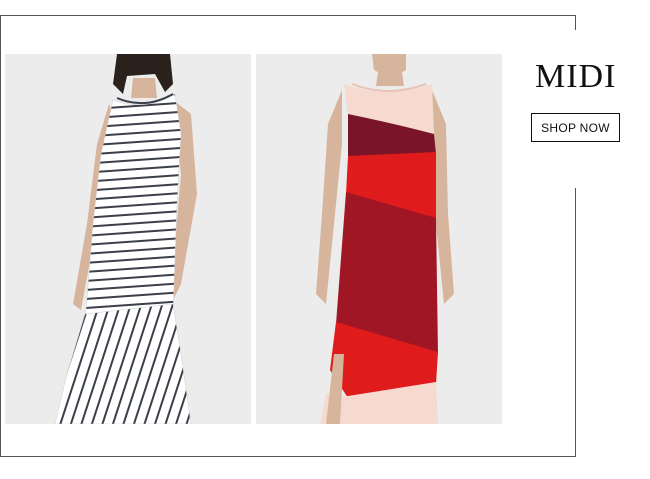 This screenshot has height=479, width=650. I want to click on frame-gap, so click(580, 109).